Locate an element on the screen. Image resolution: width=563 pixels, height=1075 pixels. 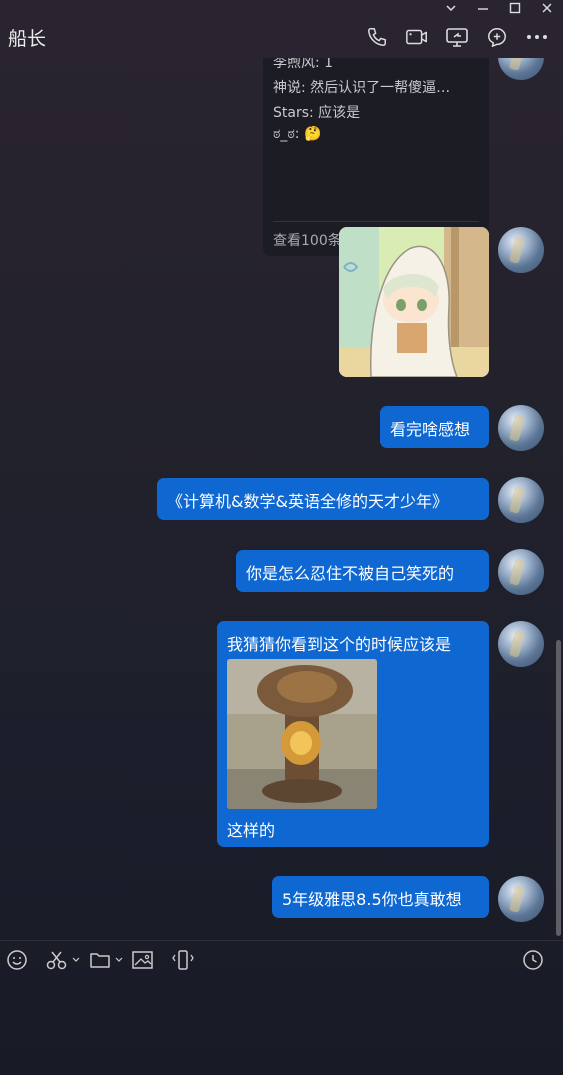
history-clock-icon is located at coordinates (533, 960).